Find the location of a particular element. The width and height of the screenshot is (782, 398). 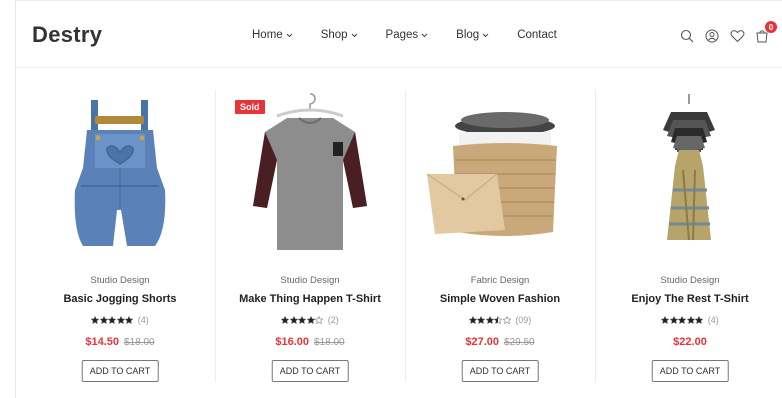

main-nav: Home Shop Pages Blog Contact is located at coordinates (418, 35).